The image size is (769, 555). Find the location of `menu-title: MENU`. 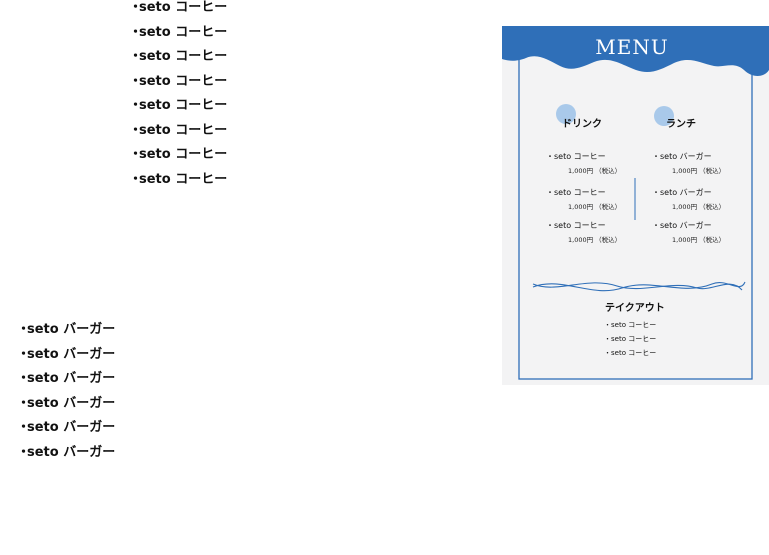

menu-title: MENU is located at coordinates (632, 47).